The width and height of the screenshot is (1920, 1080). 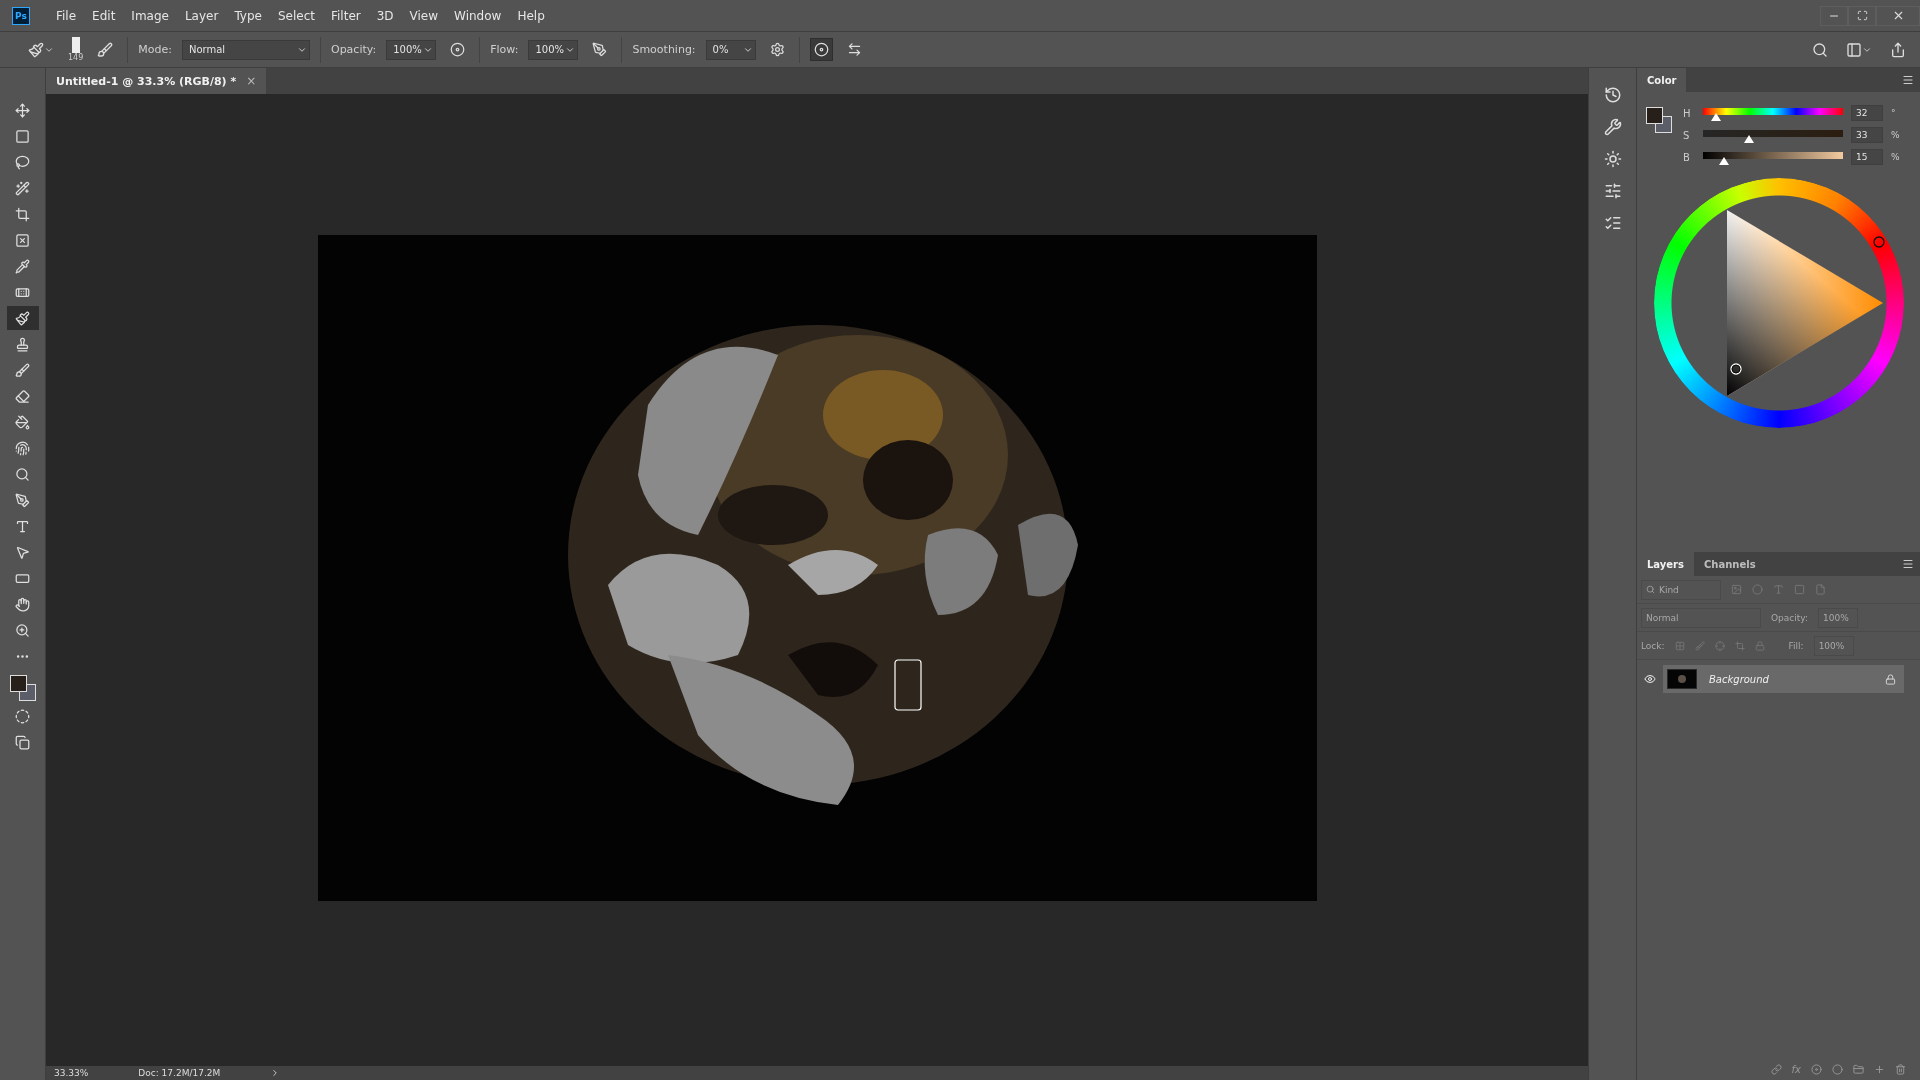 What do you see at coordinates (1834, 15) in the screenshot?
I see `minimize-button` at bounding box center [1834, 15].